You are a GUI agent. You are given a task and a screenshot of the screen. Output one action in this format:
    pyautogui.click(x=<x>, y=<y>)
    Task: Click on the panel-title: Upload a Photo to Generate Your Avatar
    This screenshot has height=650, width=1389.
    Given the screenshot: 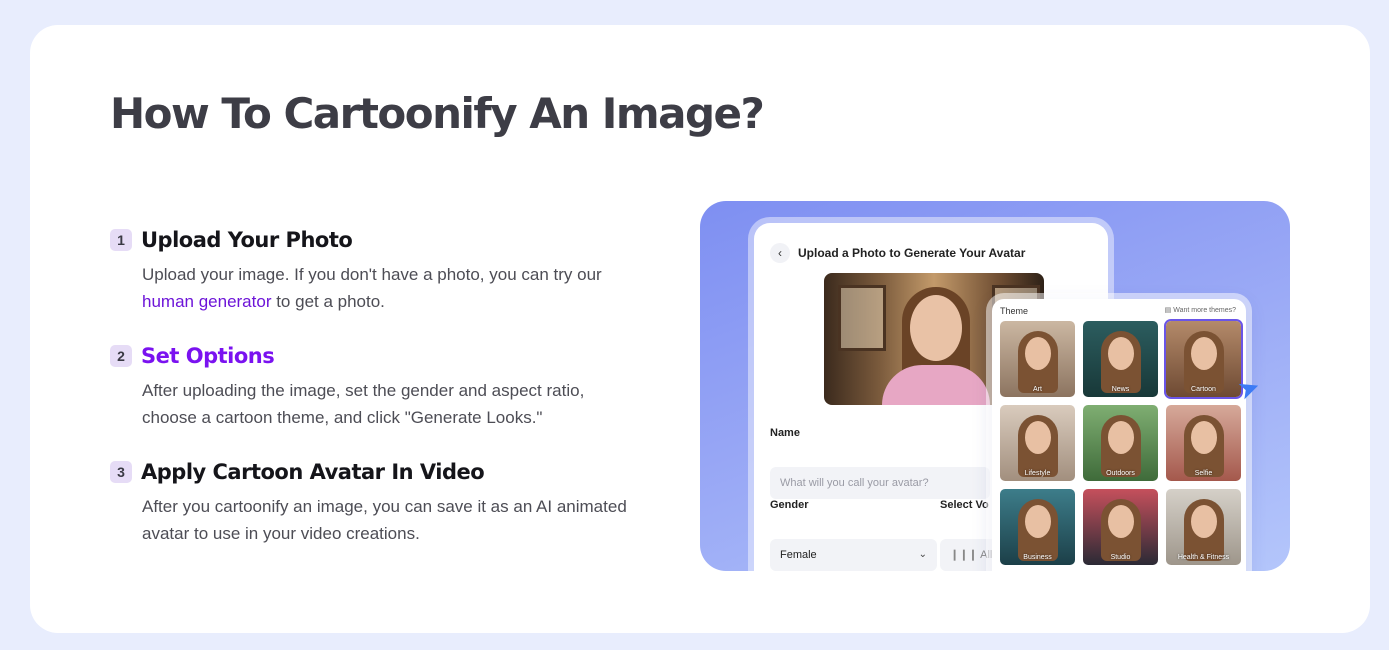 What is the action you would take?
    pyautogui.click(x=912, y=253)
    